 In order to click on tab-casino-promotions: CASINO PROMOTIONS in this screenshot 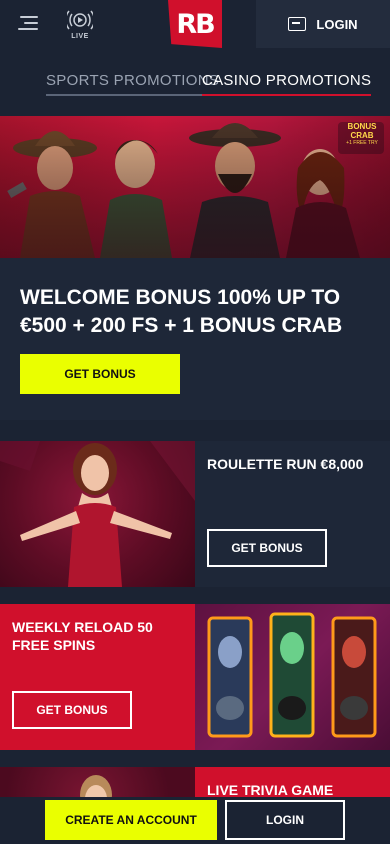, I will do `click(287, 84)`.